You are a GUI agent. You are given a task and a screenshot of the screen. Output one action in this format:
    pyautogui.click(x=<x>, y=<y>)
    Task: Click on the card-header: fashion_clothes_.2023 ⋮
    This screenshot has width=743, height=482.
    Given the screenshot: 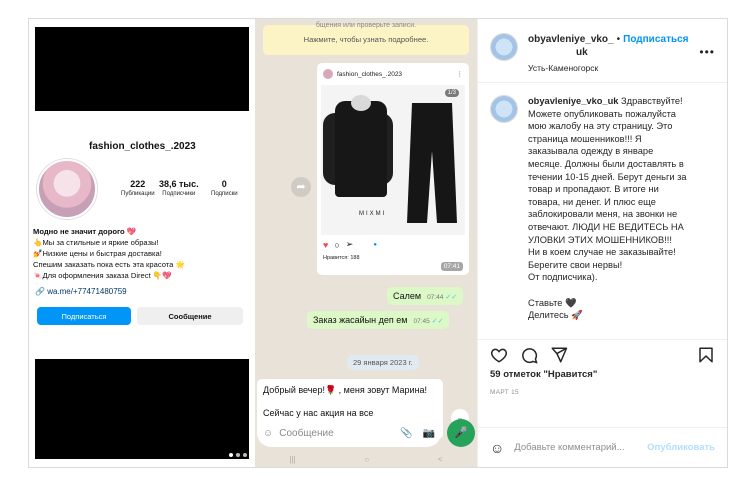 What is the action you would take?
    pyautogui.click(x=393, y=74)
    